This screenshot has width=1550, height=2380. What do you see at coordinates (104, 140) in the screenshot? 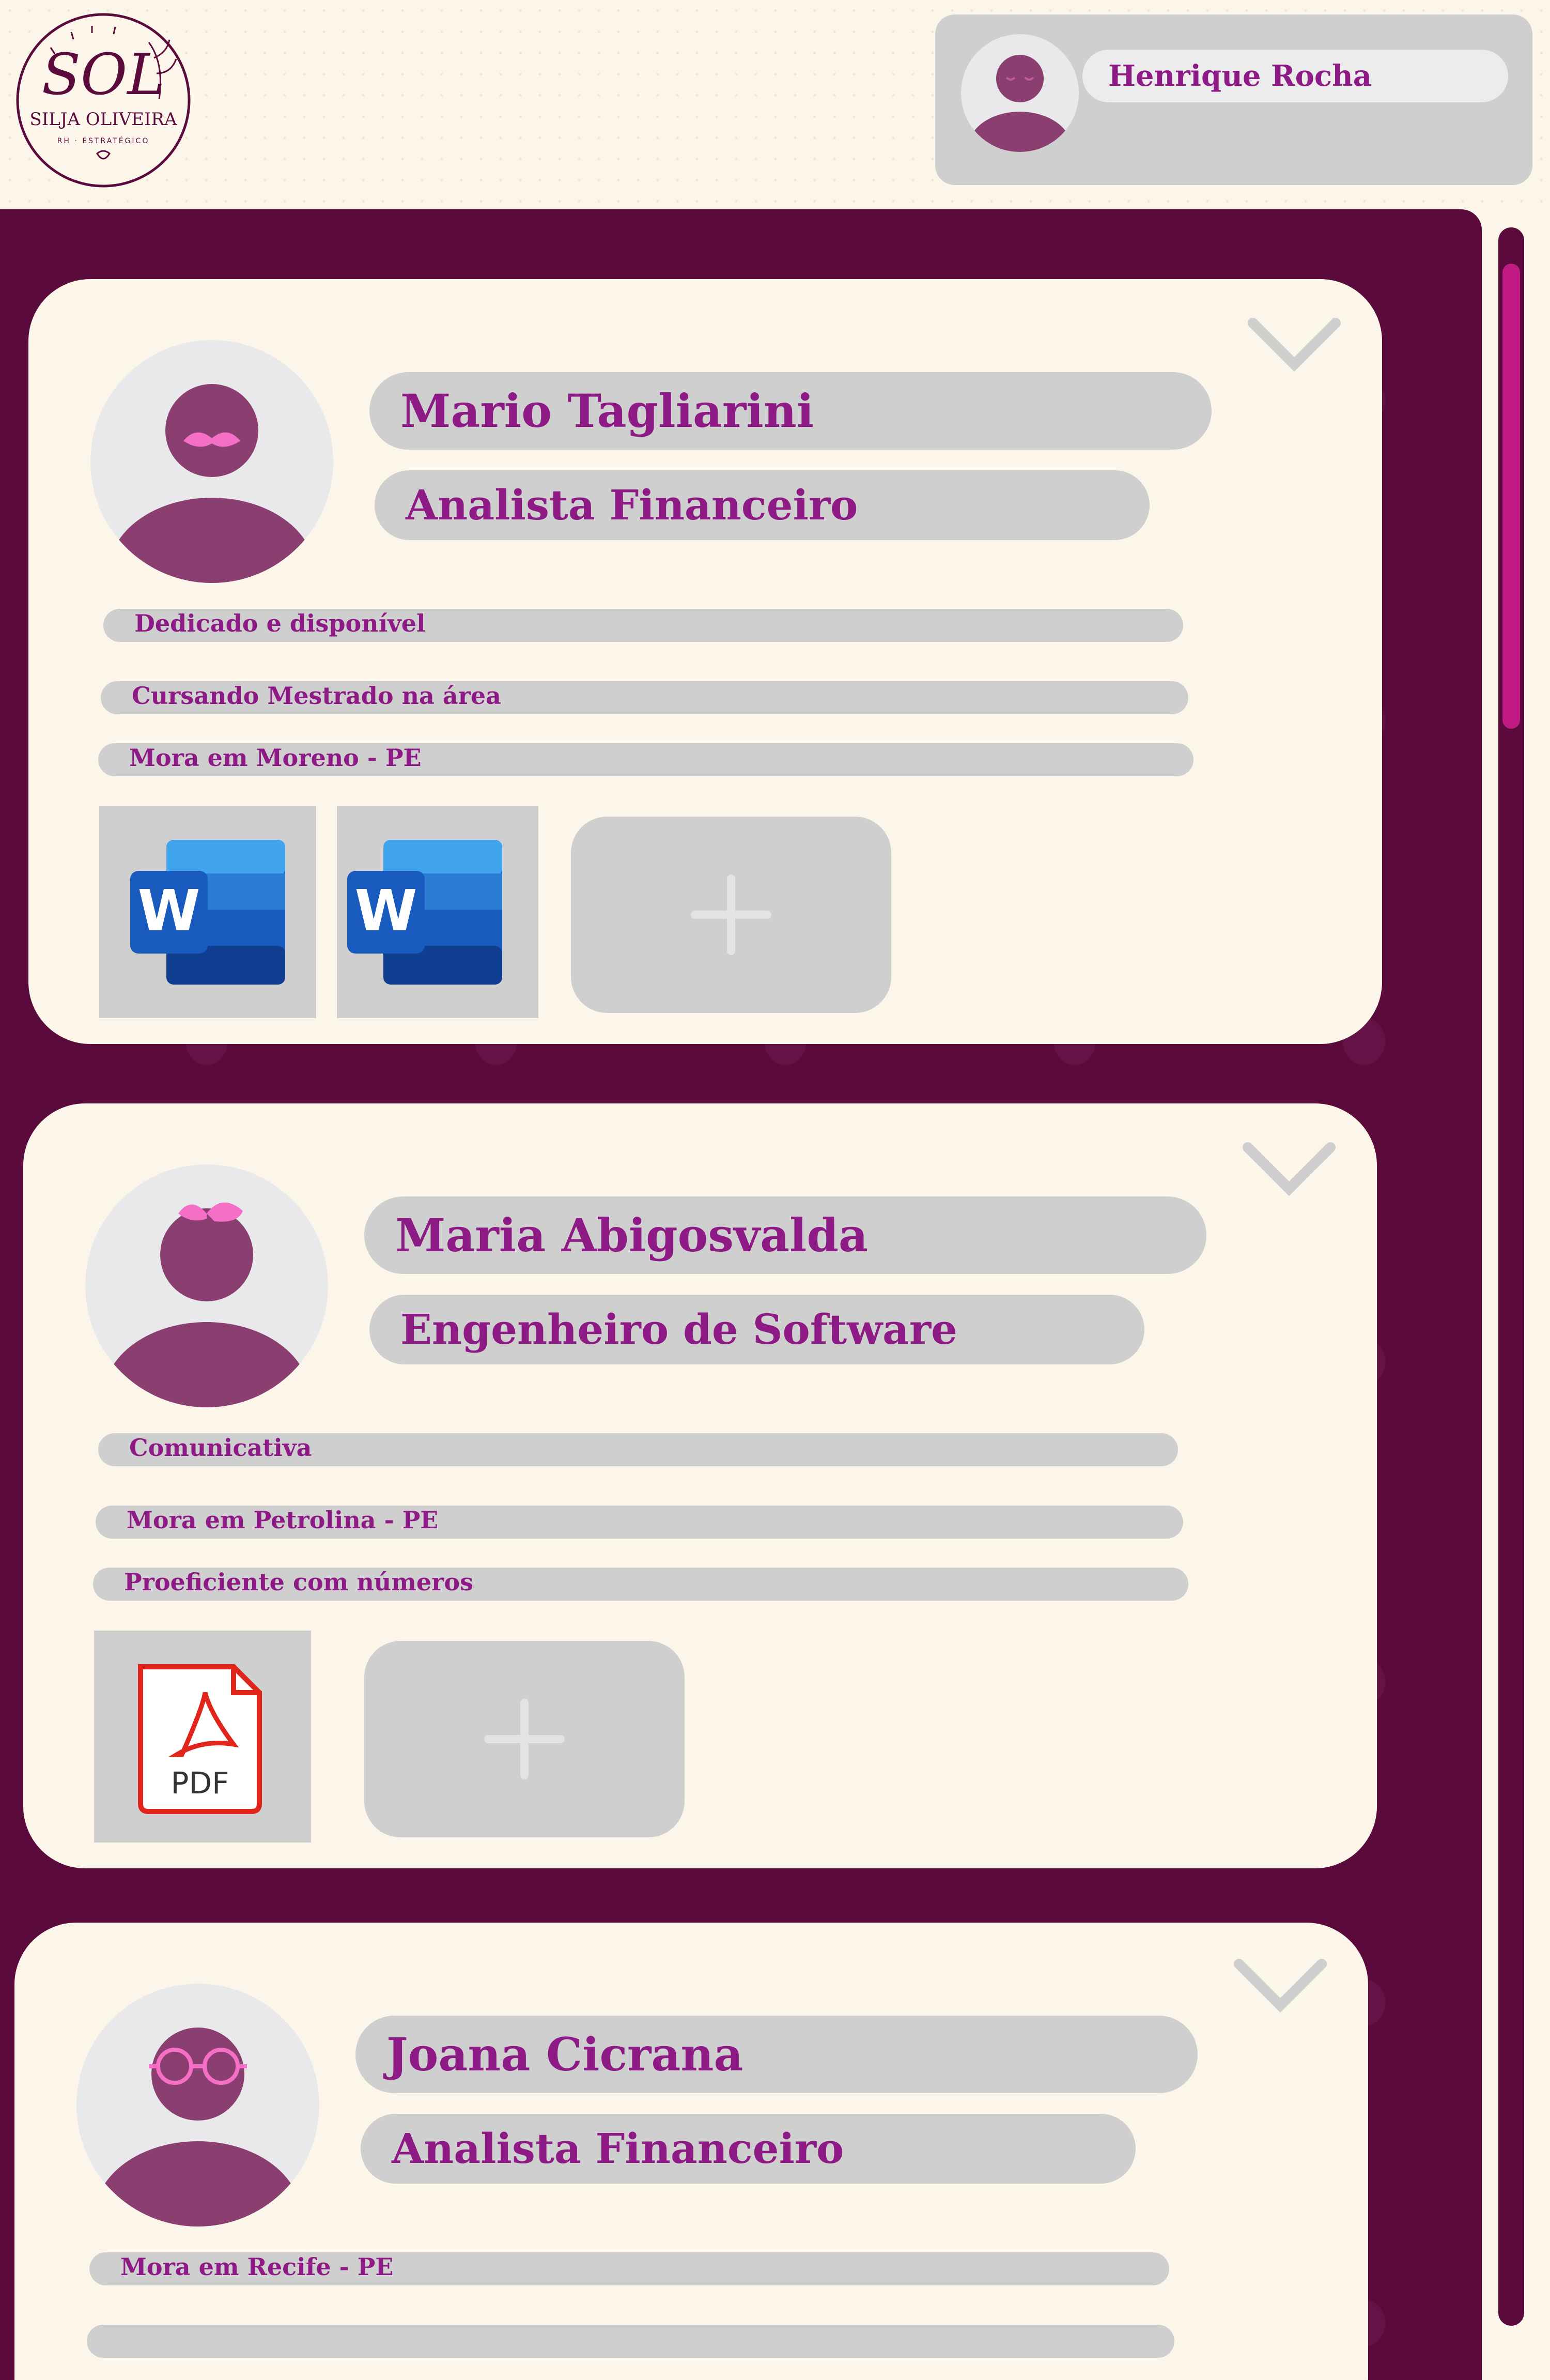
I see `logo-tagline: RH · ESTRATÉGICO` at bounding box center [104, 140].